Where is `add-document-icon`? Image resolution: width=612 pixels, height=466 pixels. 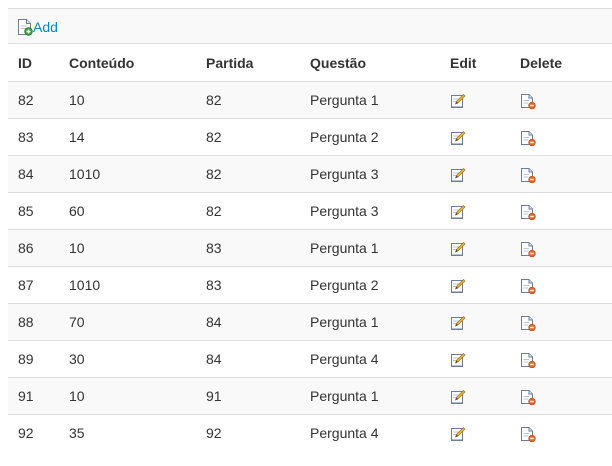
add-document-icon is located at coordinates (25, 27).